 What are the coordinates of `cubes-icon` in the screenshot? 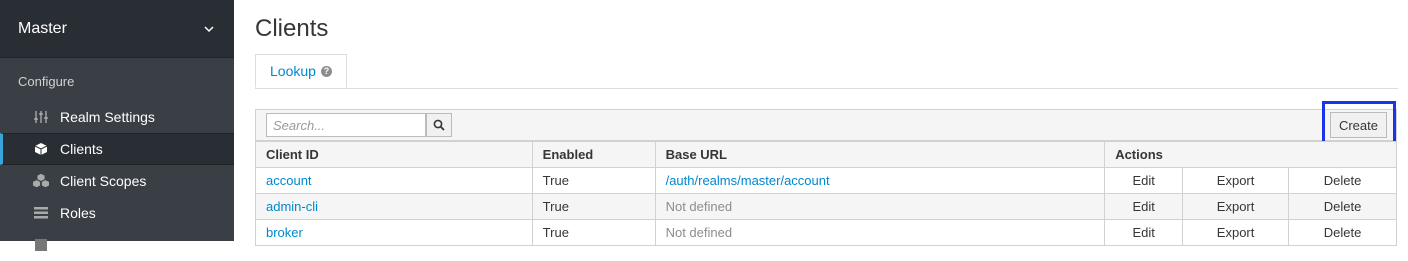 It's located at (41, 181).